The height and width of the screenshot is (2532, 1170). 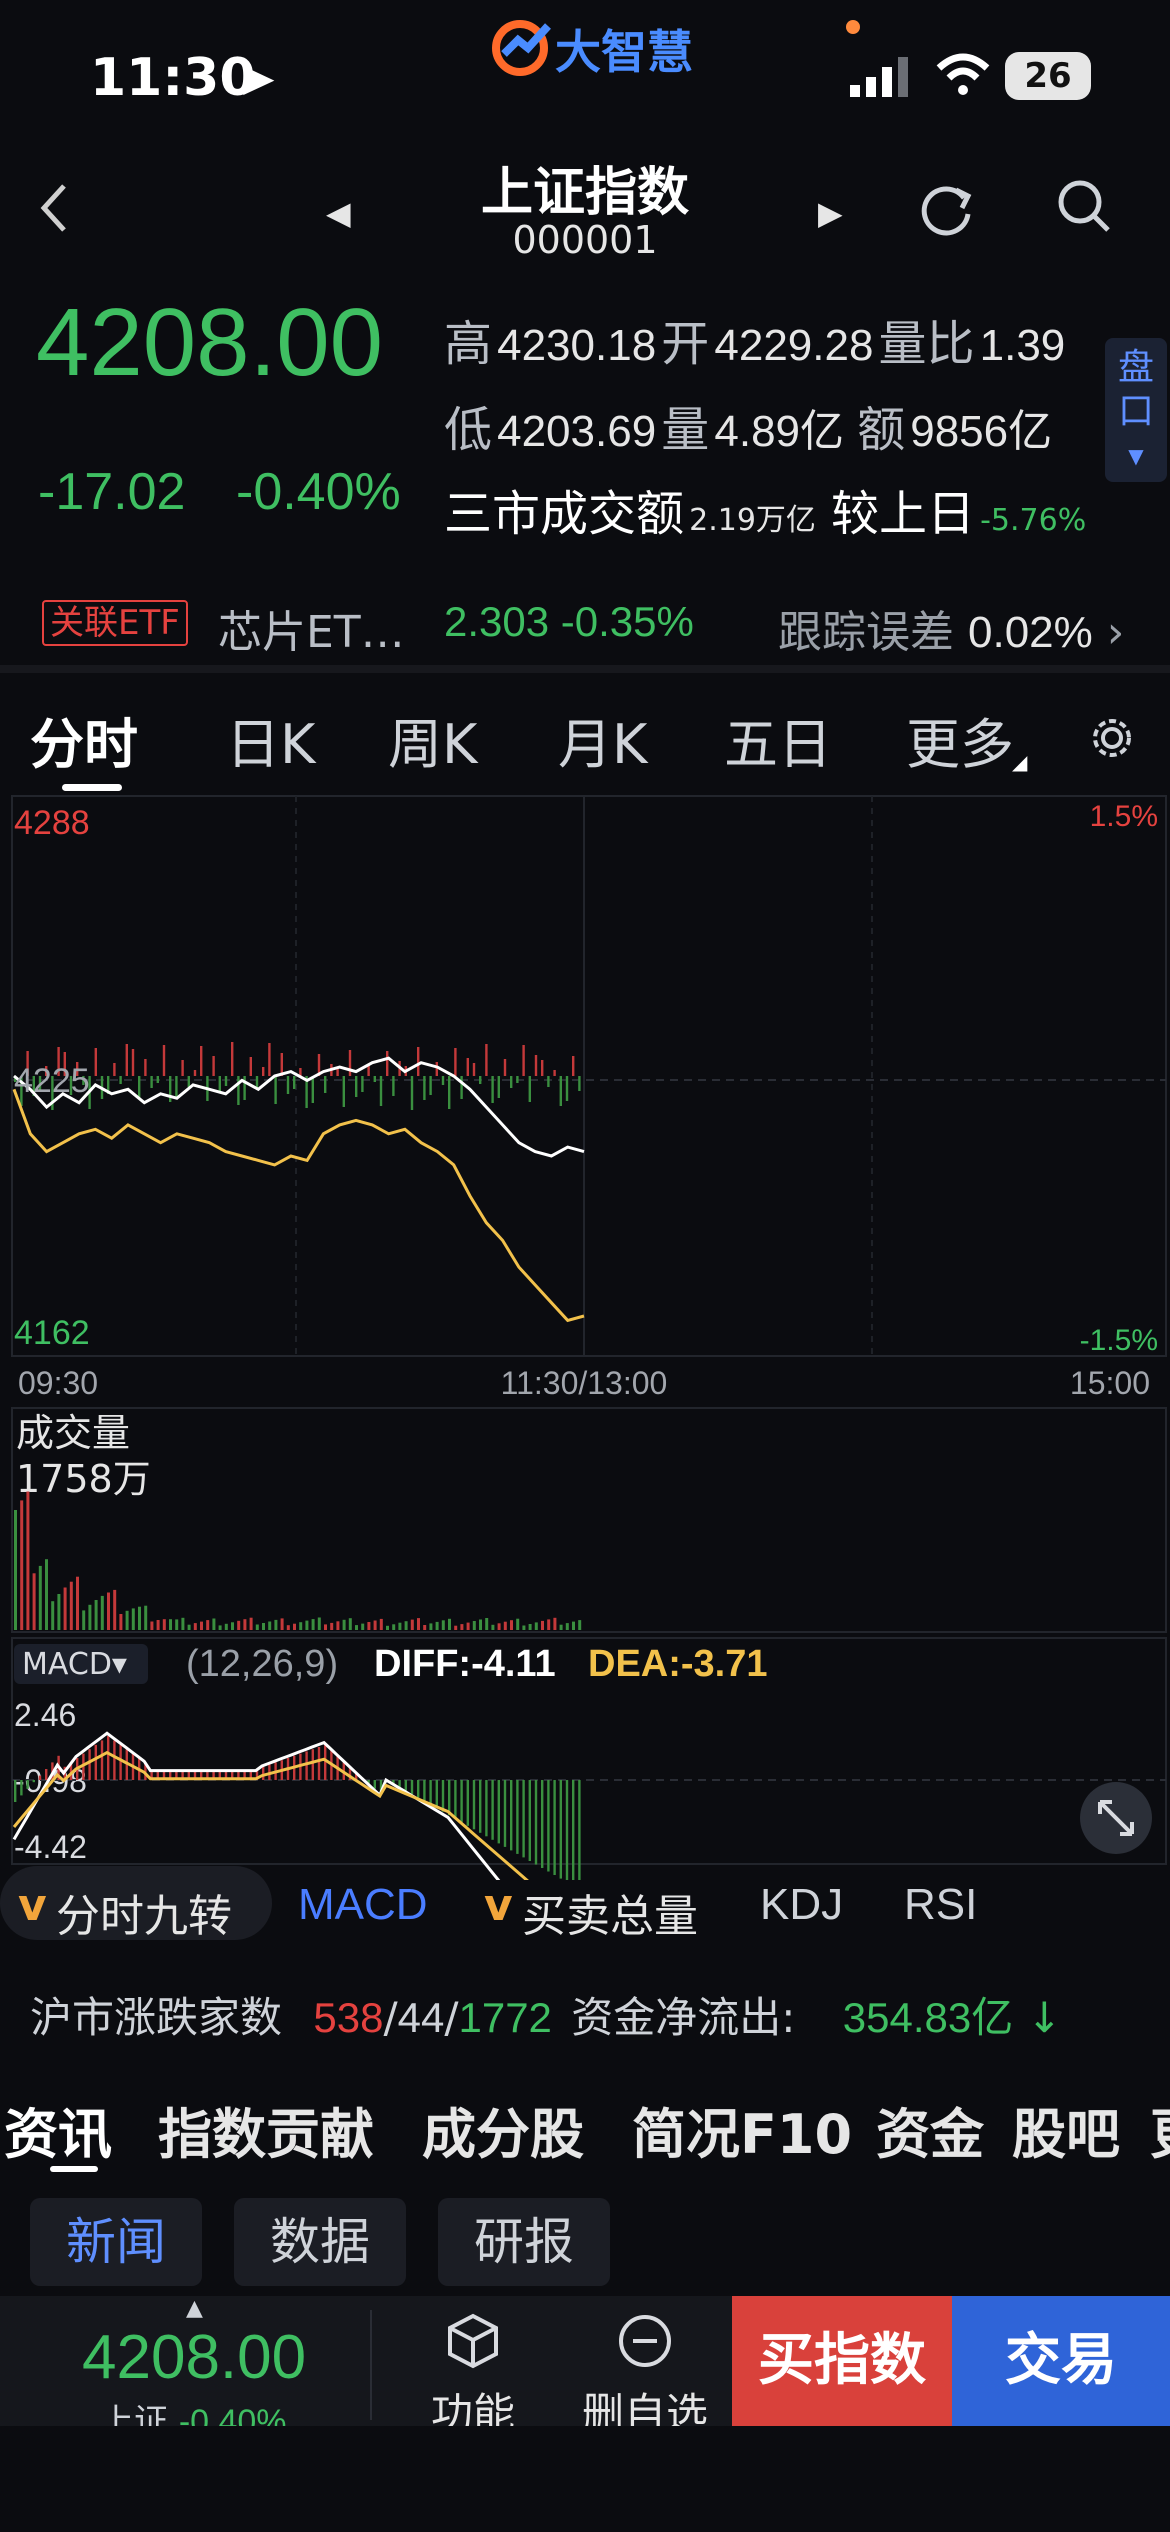 What do you see at coordinates (589, 1520) in the screenshot?
I see `volume-panel-frame` at bounding box center [589, 1520].